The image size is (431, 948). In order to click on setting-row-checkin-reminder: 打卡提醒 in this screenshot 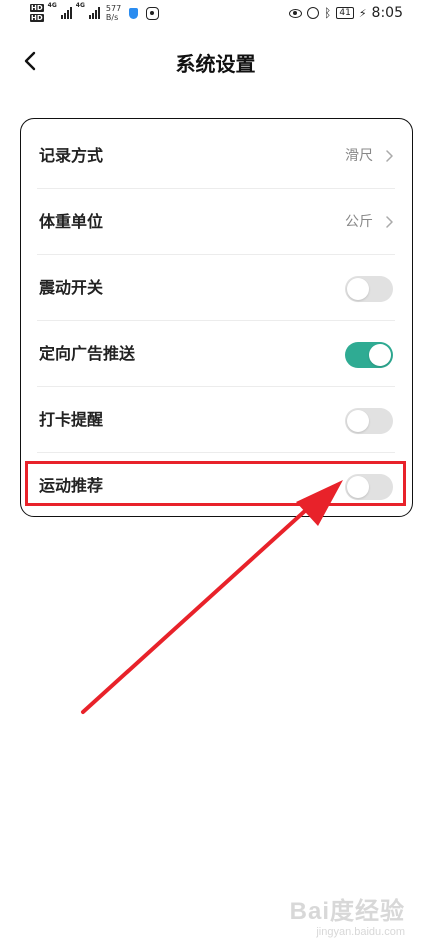, I will do `click(216, 420)`.